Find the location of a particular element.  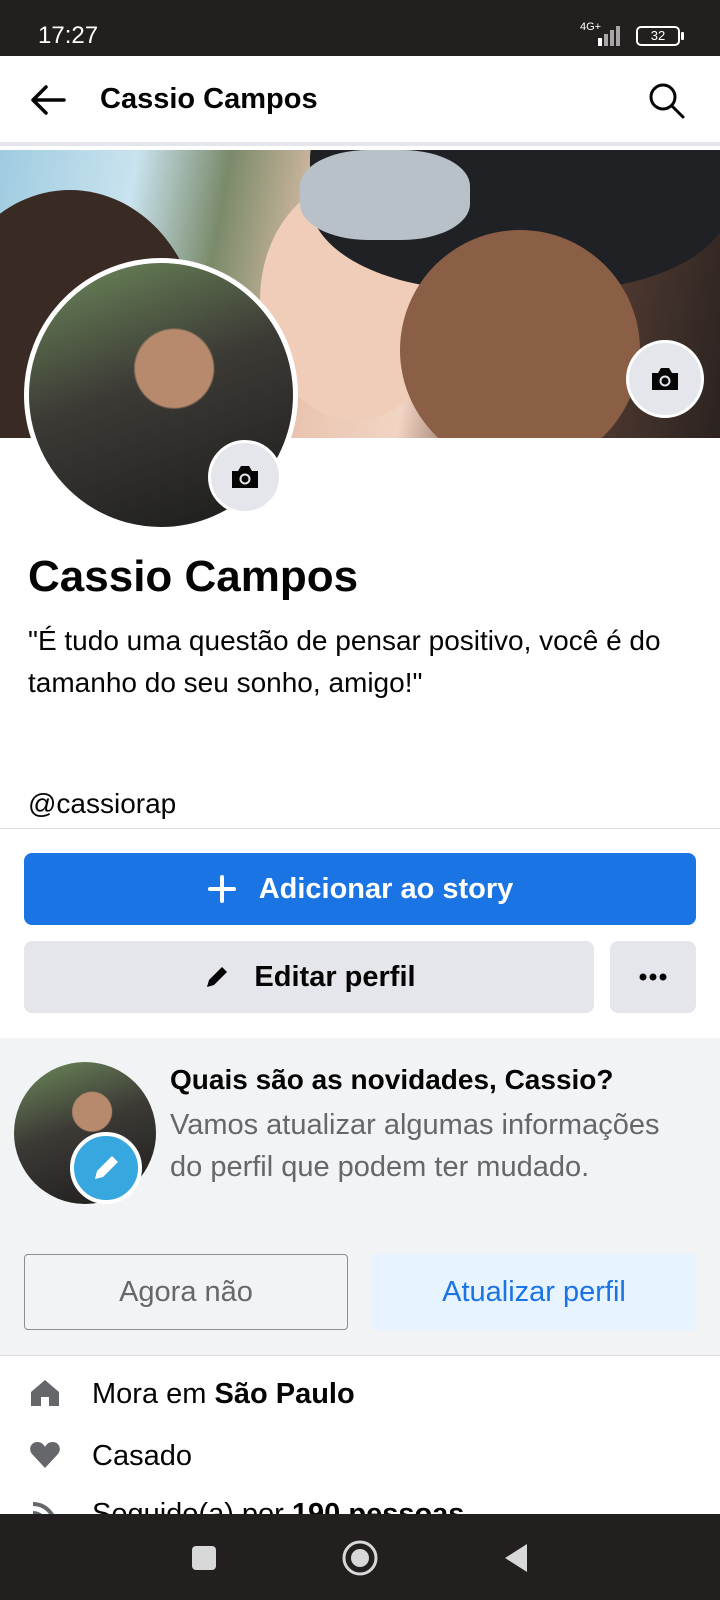

status-bar: 17:27 4G+ 32 is located at coordinates (360, 28).